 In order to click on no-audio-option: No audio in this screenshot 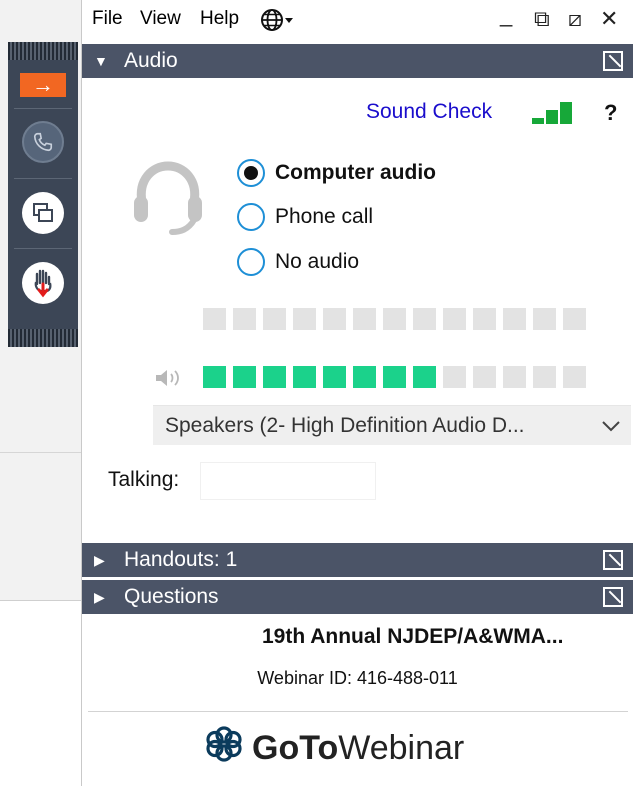, I will do `click(298, 262)`.